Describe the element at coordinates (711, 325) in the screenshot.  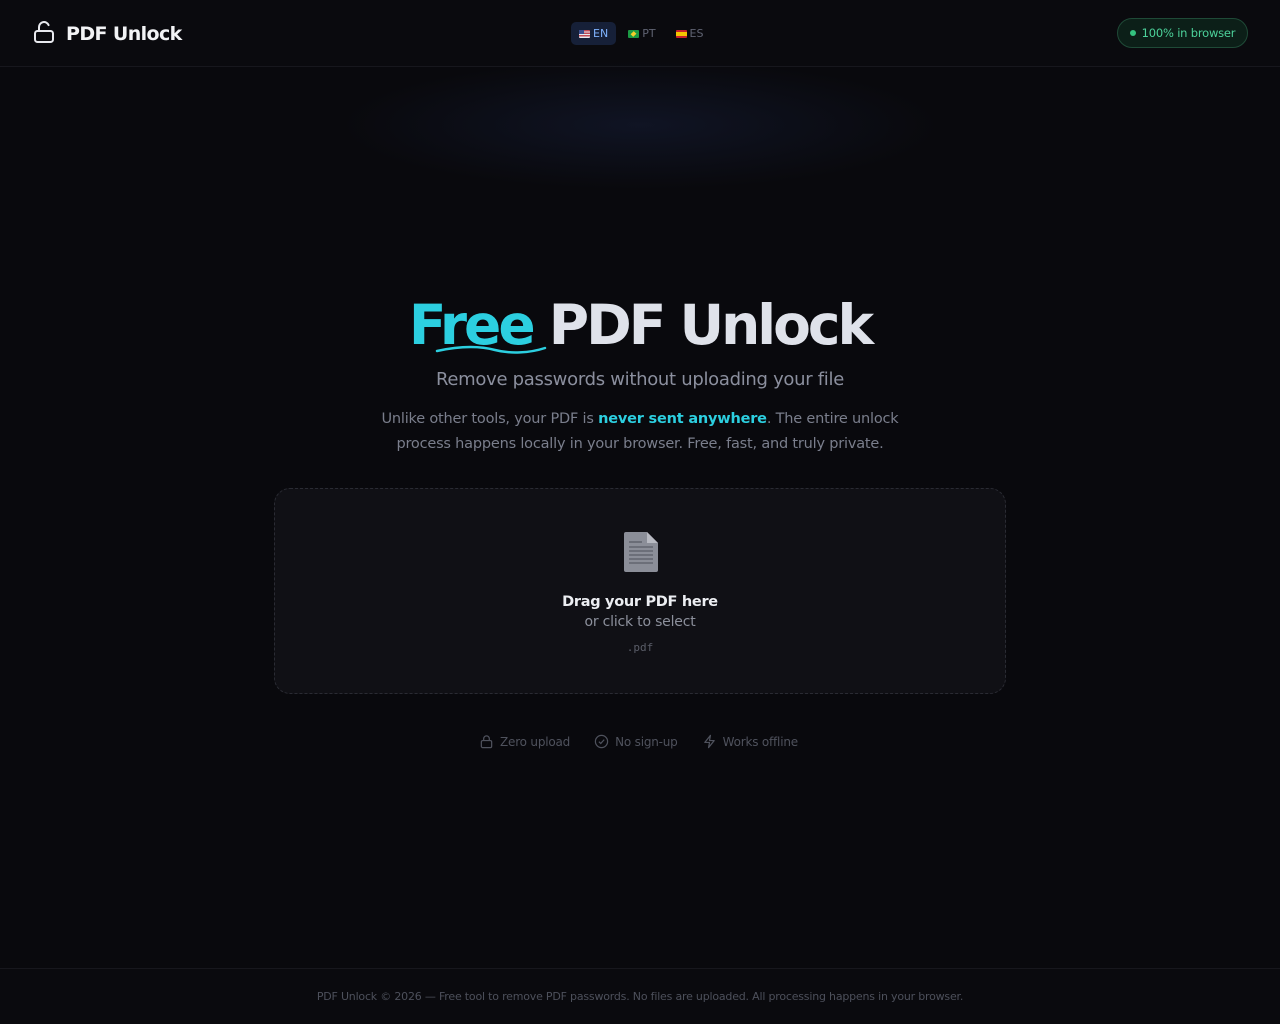
I see `hero-title-rest: PDF Unlock` at that location.